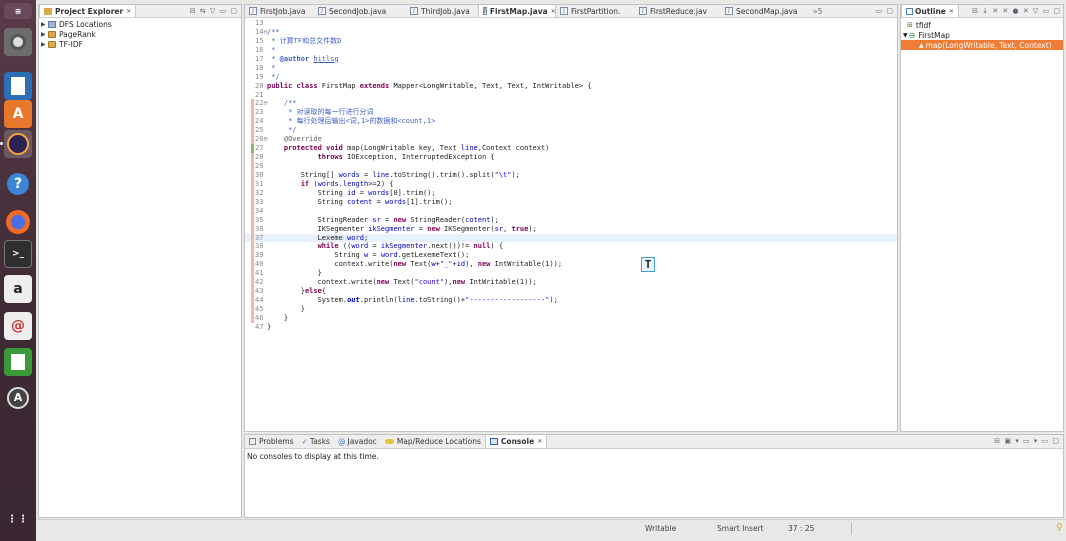 Image resolution: width=1066 pixels, height=541 pixels. Describe the element at coordinates (18, 184) in the screenshot. I see `help-icon: ?` at that location.